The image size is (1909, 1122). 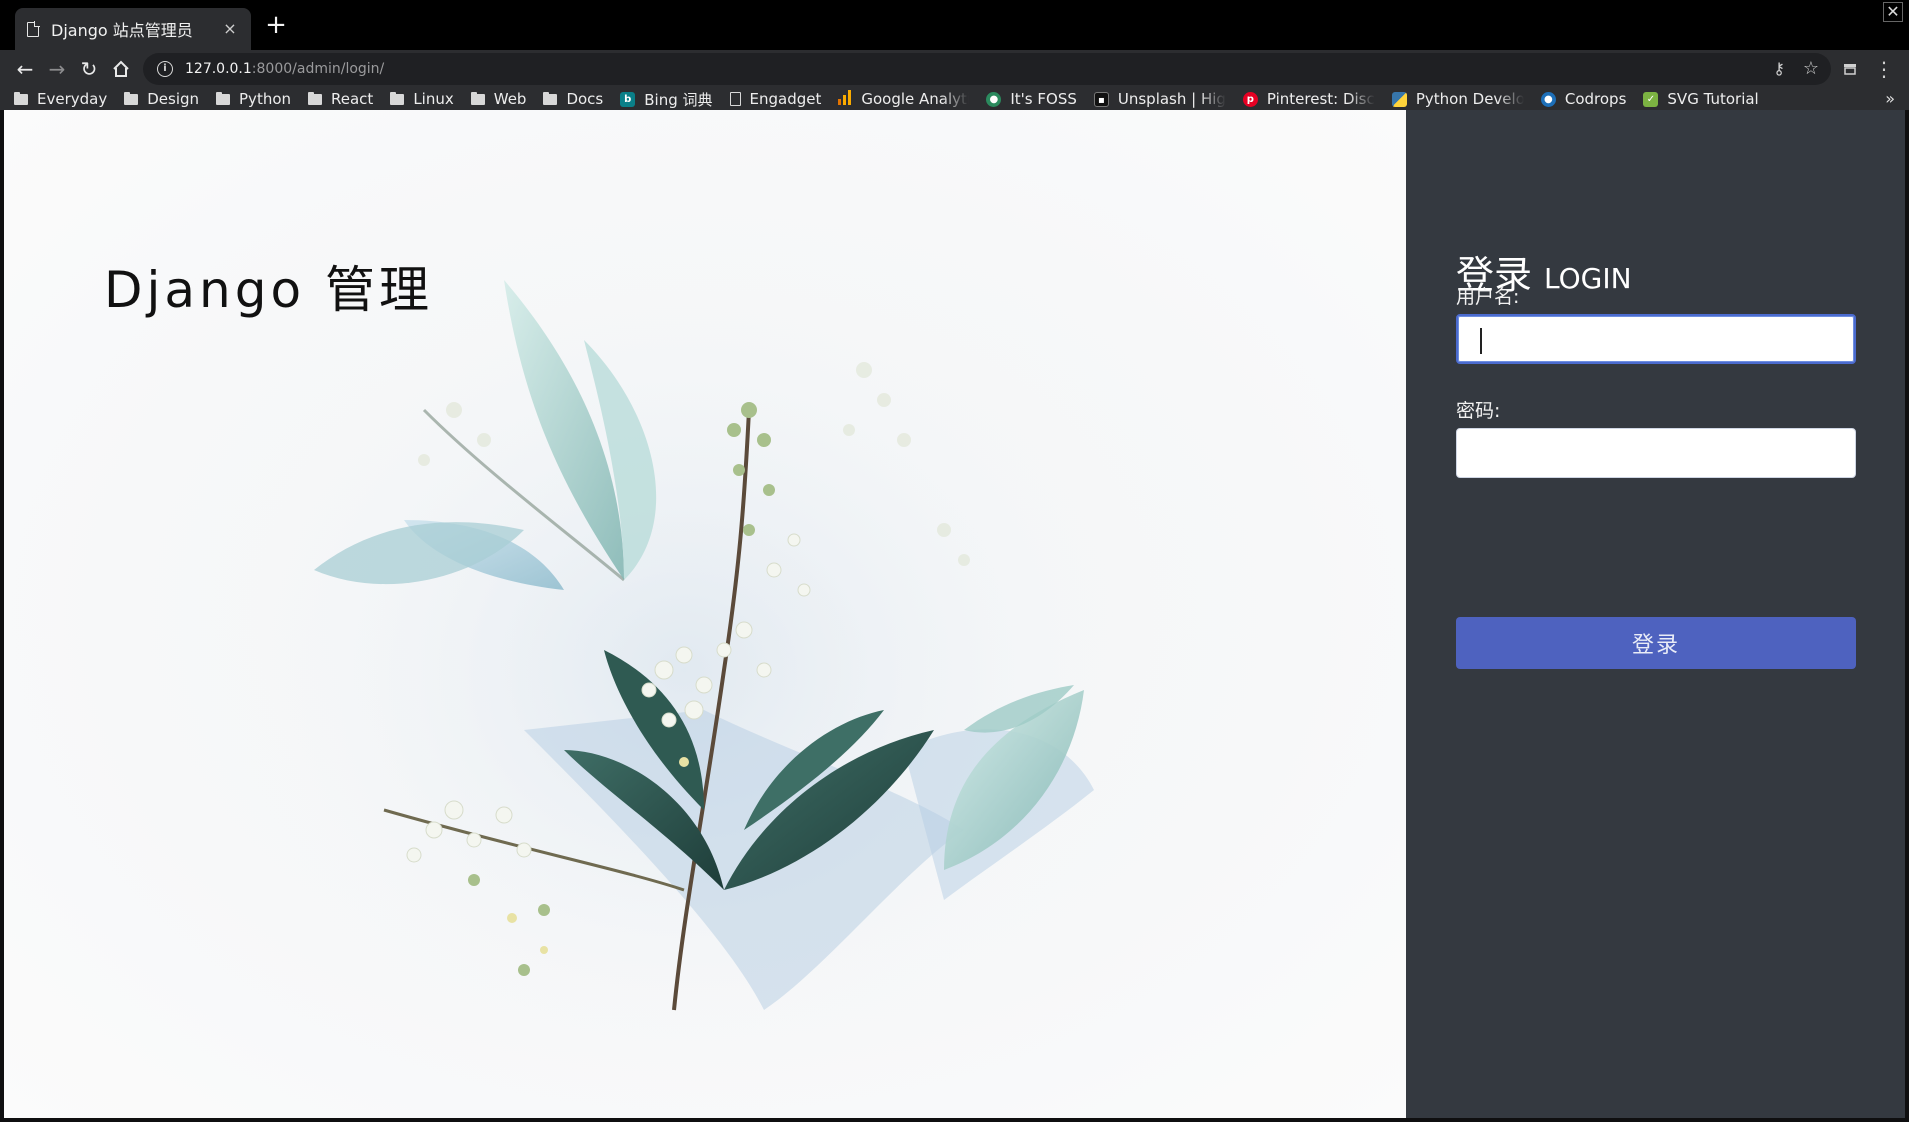 I want to click on bookmark-label: Google Analytics, so click(x=915, y=99).